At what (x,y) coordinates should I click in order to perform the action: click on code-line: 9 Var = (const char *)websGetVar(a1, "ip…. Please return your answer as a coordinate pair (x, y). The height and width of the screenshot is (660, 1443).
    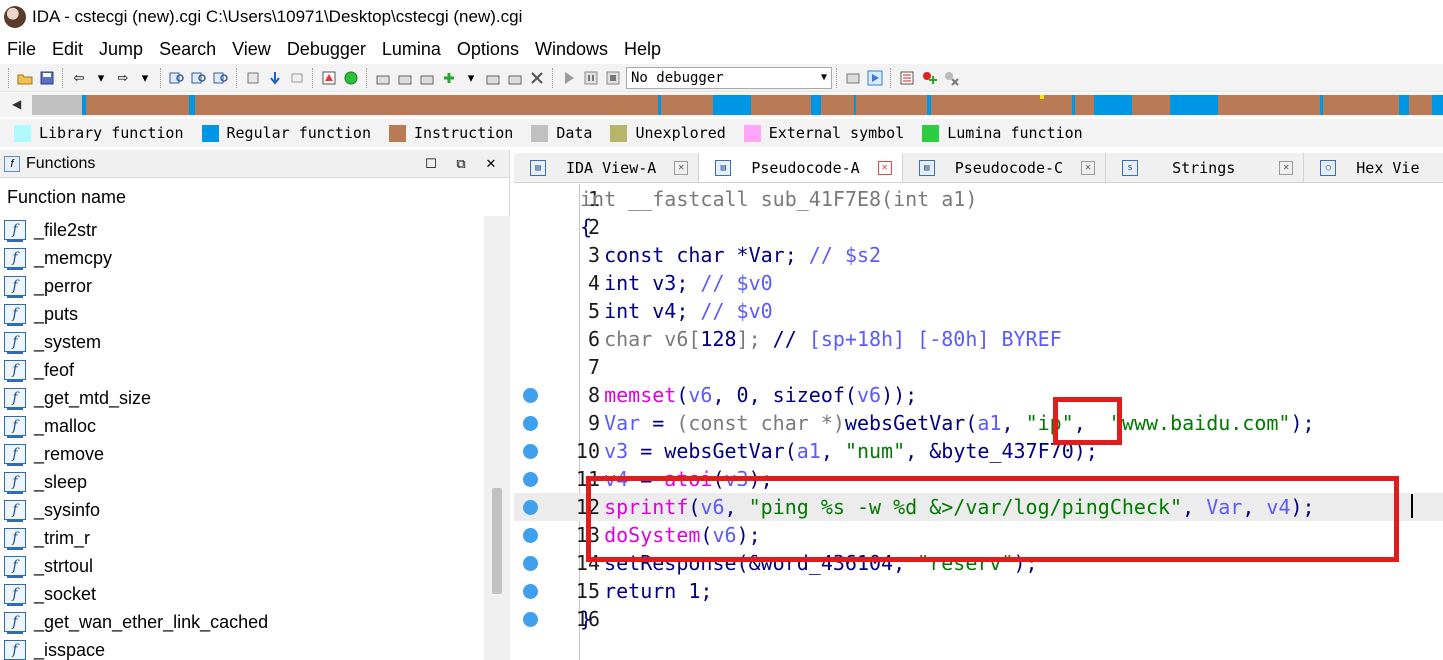
    Looking at the image, I should click on (978, 423).